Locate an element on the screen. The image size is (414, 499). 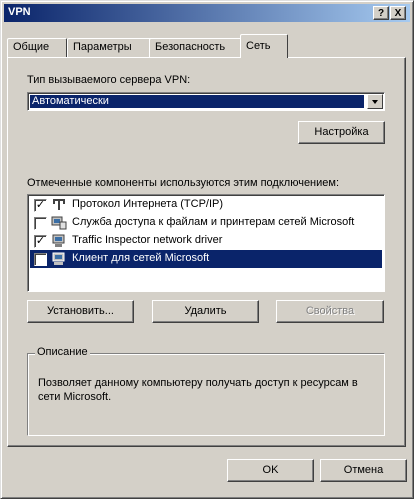
network-protocol-icon is located at coordinates (59, 204).